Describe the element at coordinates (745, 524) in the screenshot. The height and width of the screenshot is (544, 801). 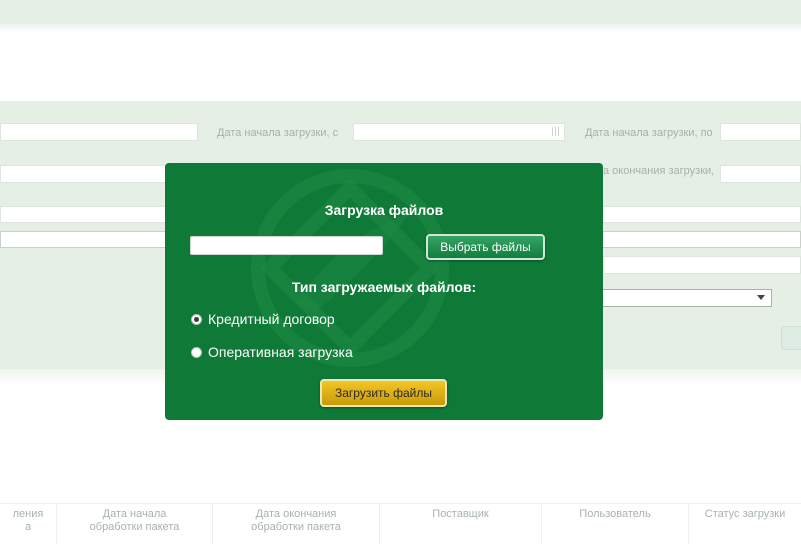
I see `column-header: Статус загрузки` at that location.